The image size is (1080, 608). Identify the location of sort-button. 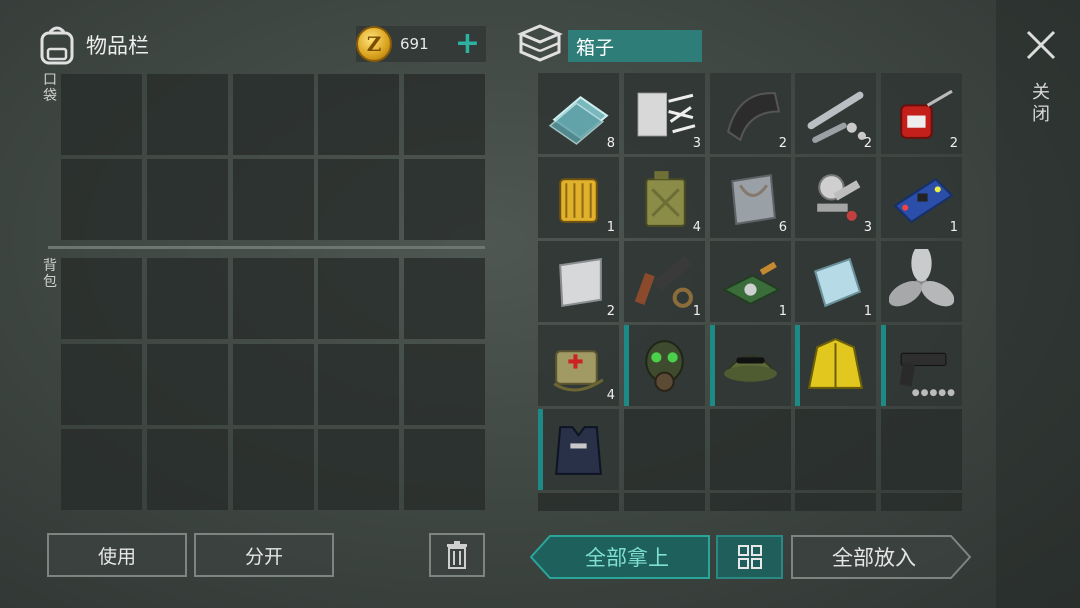
(749, 557).